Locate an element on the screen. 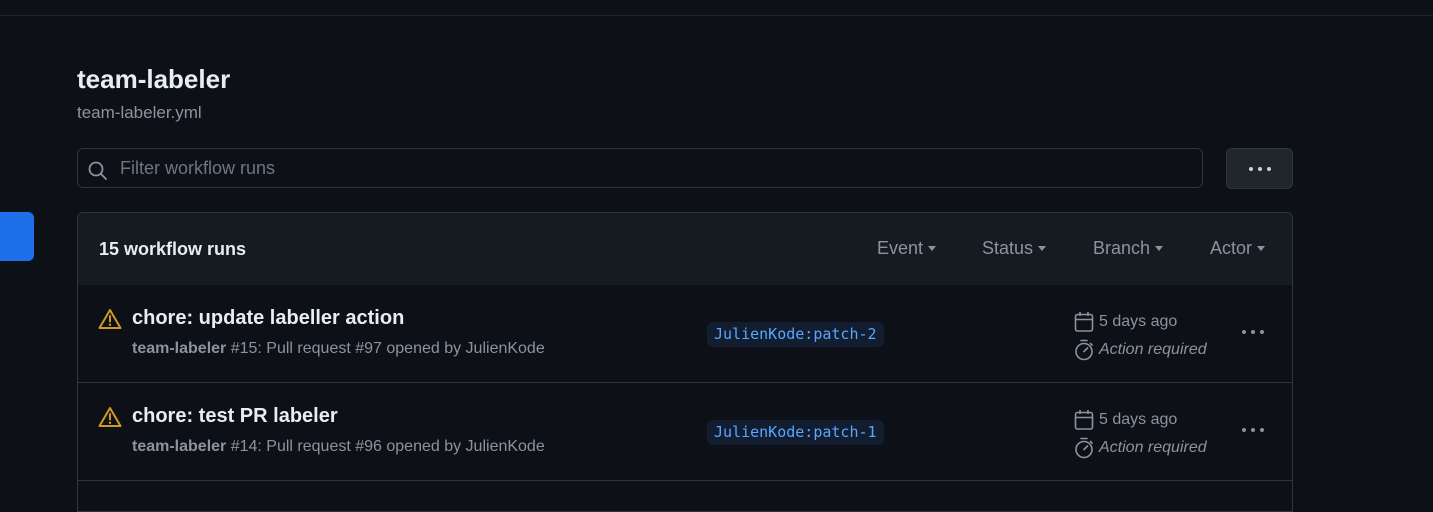  status-filter-dropdown: Status is located at coordinates (1014, 248).